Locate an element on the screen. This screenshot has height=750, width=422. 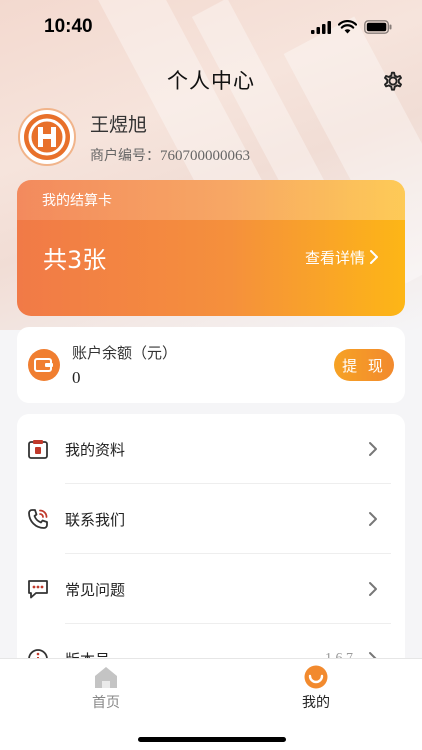
tab-home: 首页 is located at coordinates (106, 688).